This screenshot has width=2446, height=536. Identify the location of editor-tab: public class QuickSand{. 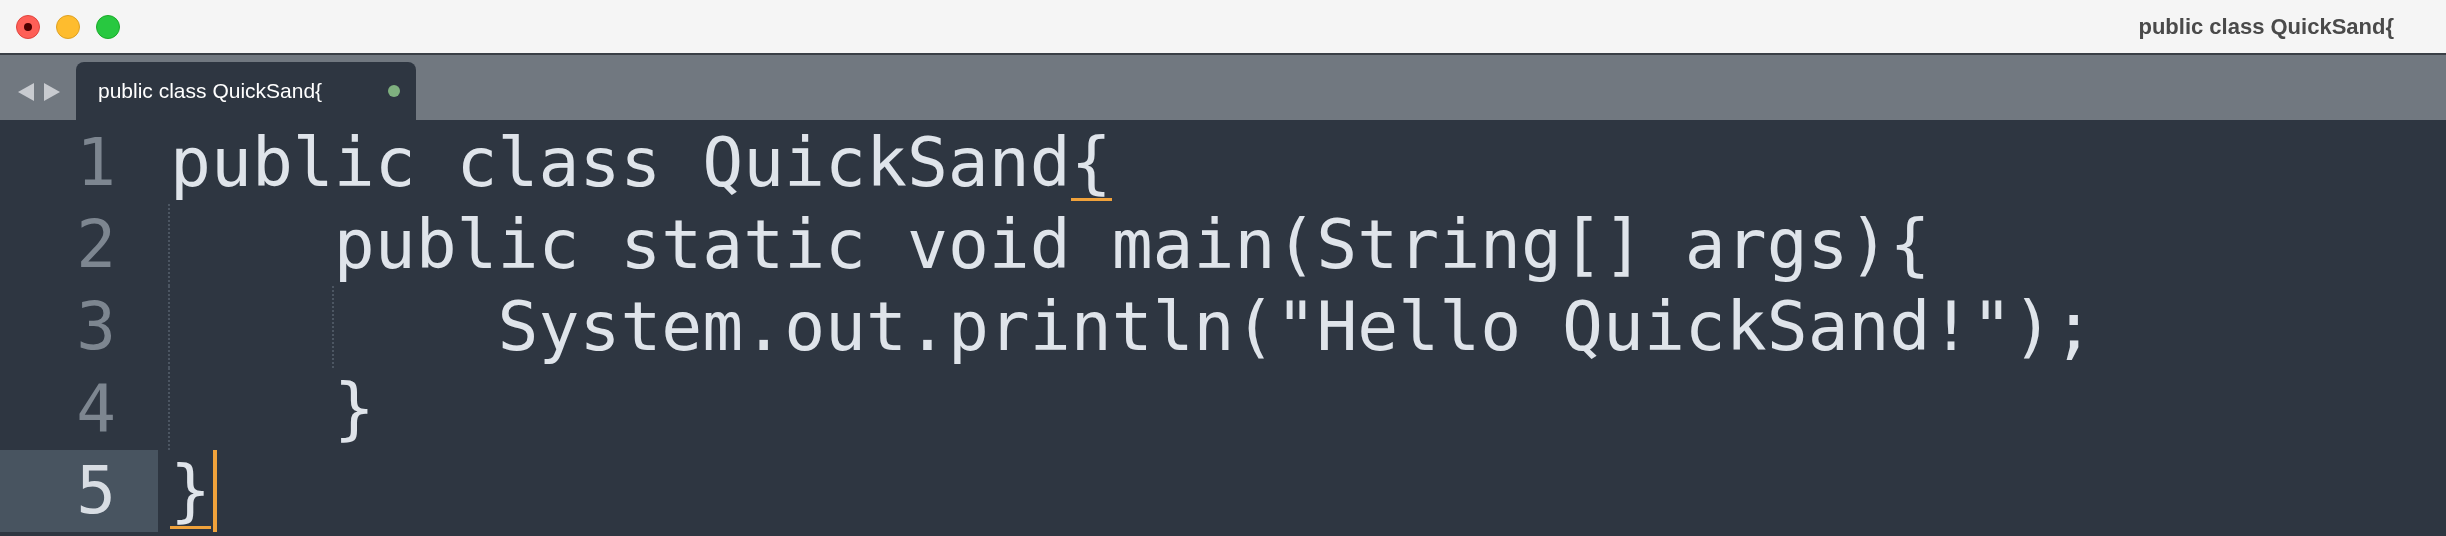
(246, 91).